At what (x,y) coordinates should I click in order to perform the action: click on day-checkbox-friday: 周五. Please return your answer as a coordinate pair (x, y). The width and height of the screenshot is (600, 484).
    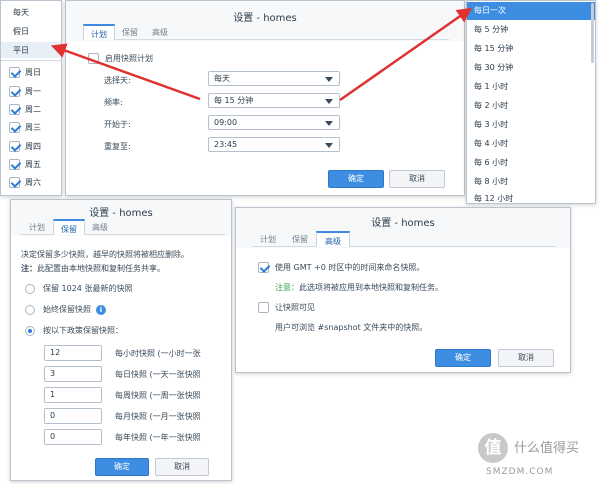
    Looking at the image, I should click on (25, 164).